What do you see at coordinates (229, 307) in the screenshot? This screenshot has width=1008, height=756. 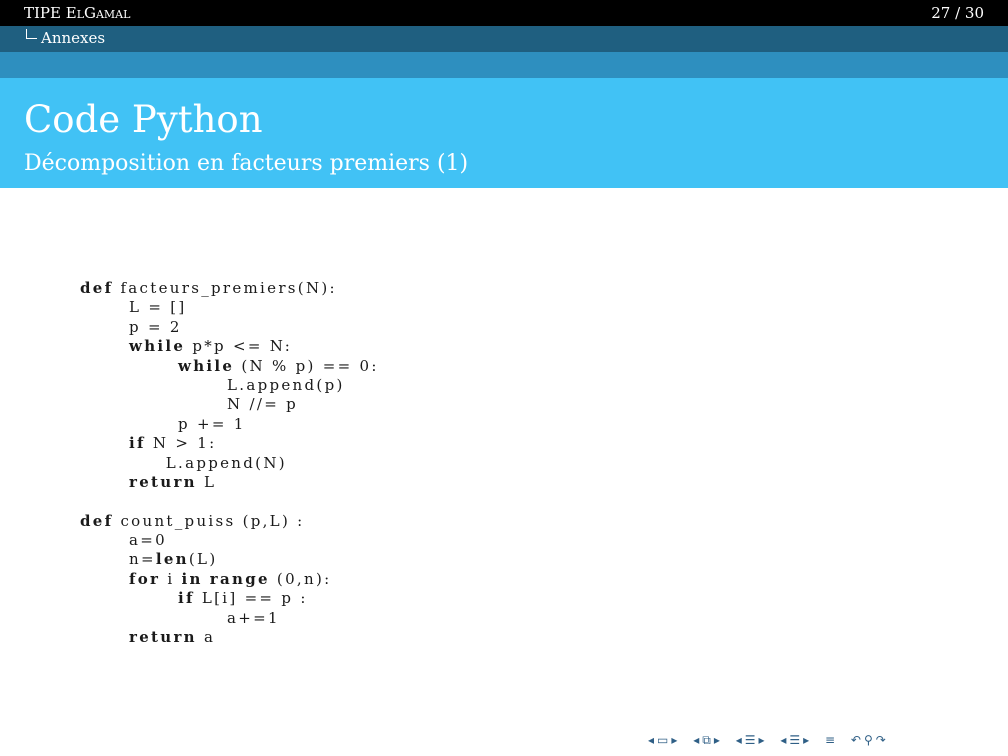 I see `code-line: L = []` at bounding box center [229, 307].